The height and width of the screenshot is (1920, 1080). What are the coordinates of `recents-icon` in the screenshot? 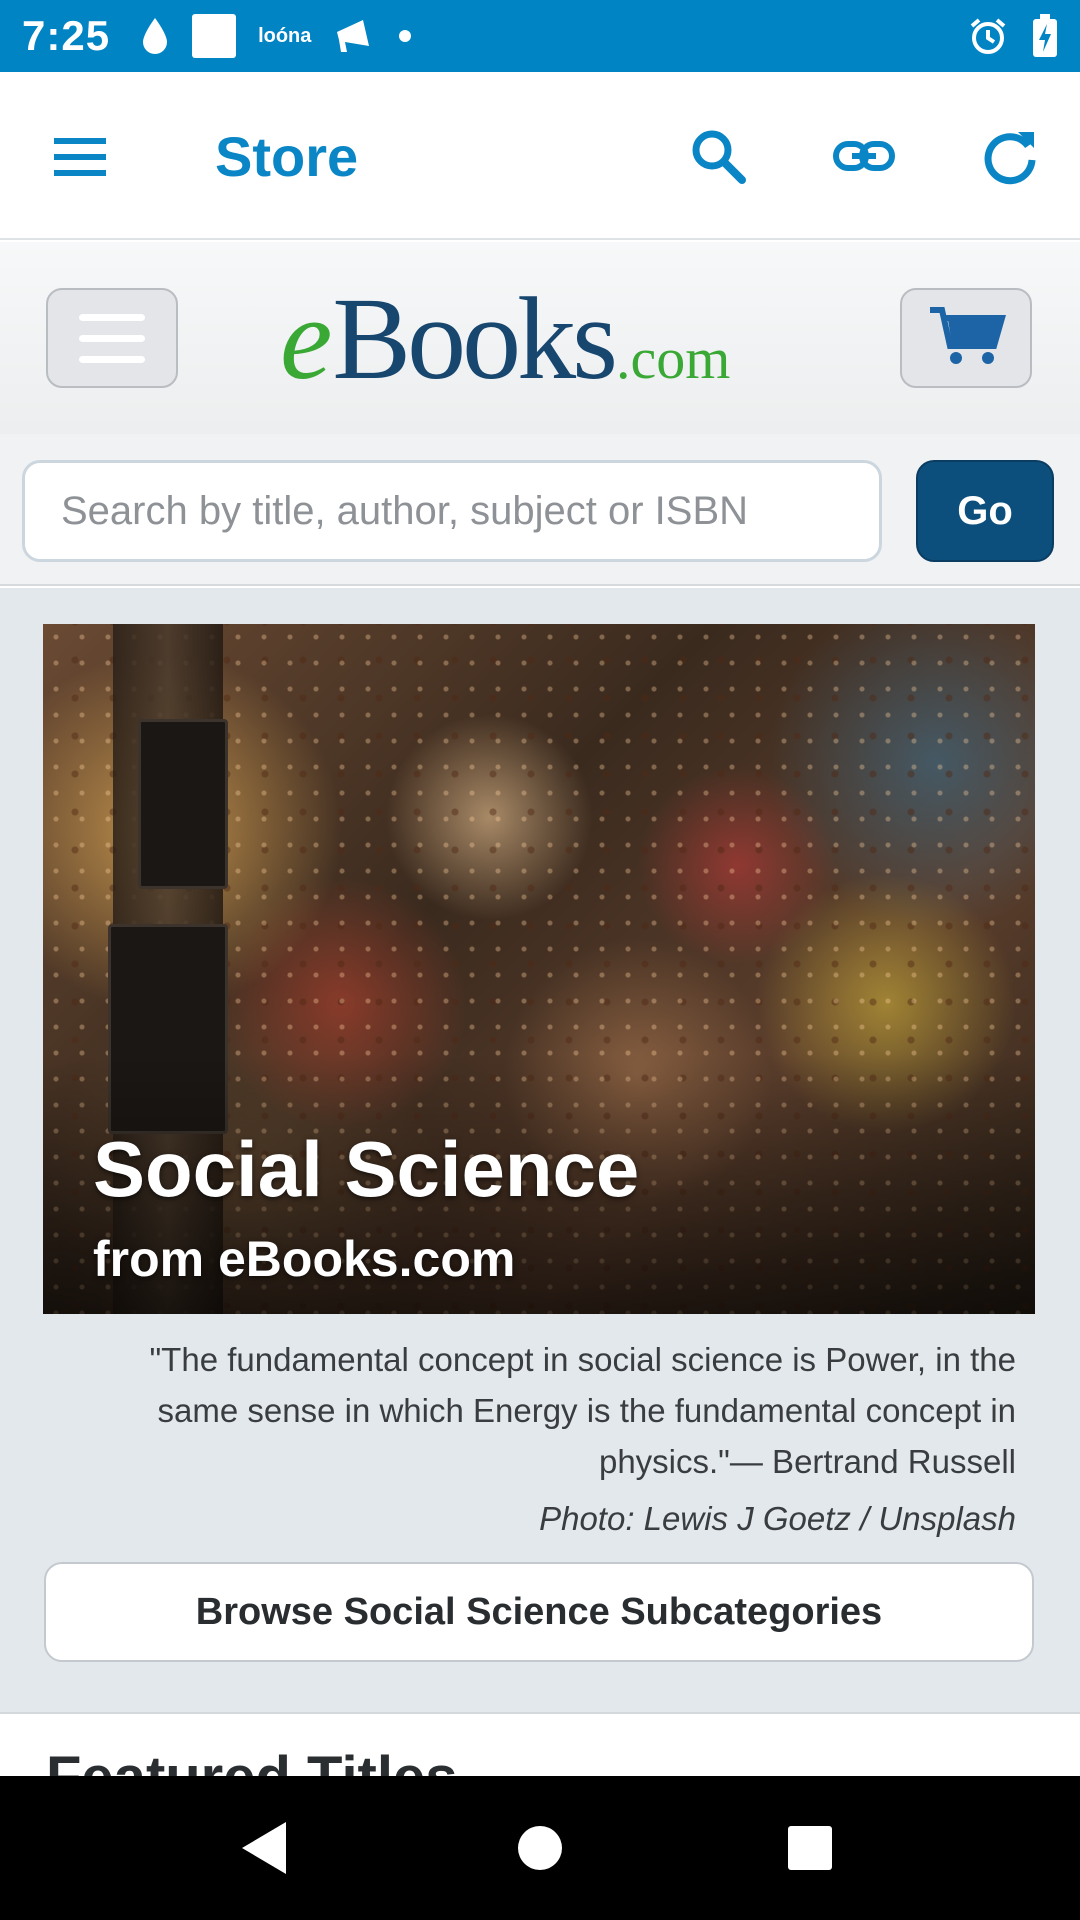 It's located at (810, 1848).